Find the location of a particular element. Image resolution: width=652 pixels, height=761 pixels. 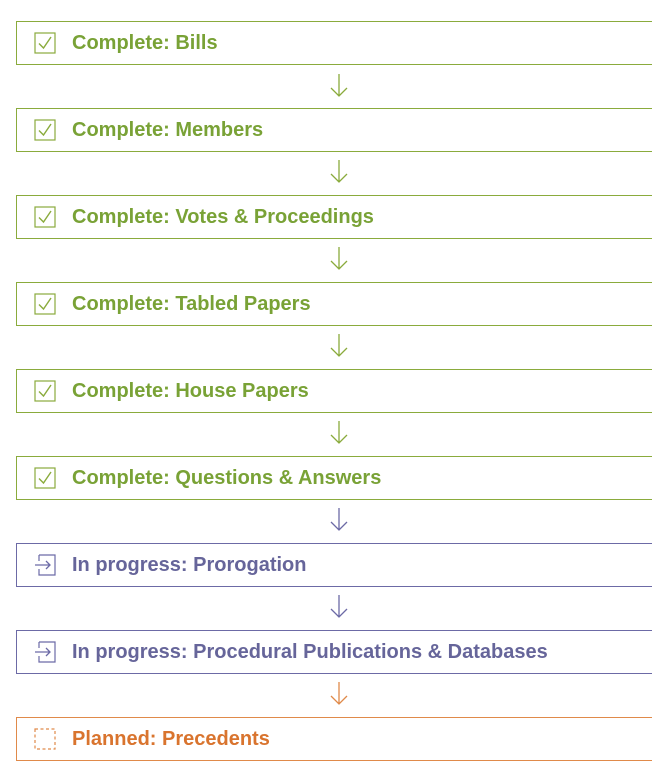

step-members: Complete: Members is located at coordinates (334, 130).